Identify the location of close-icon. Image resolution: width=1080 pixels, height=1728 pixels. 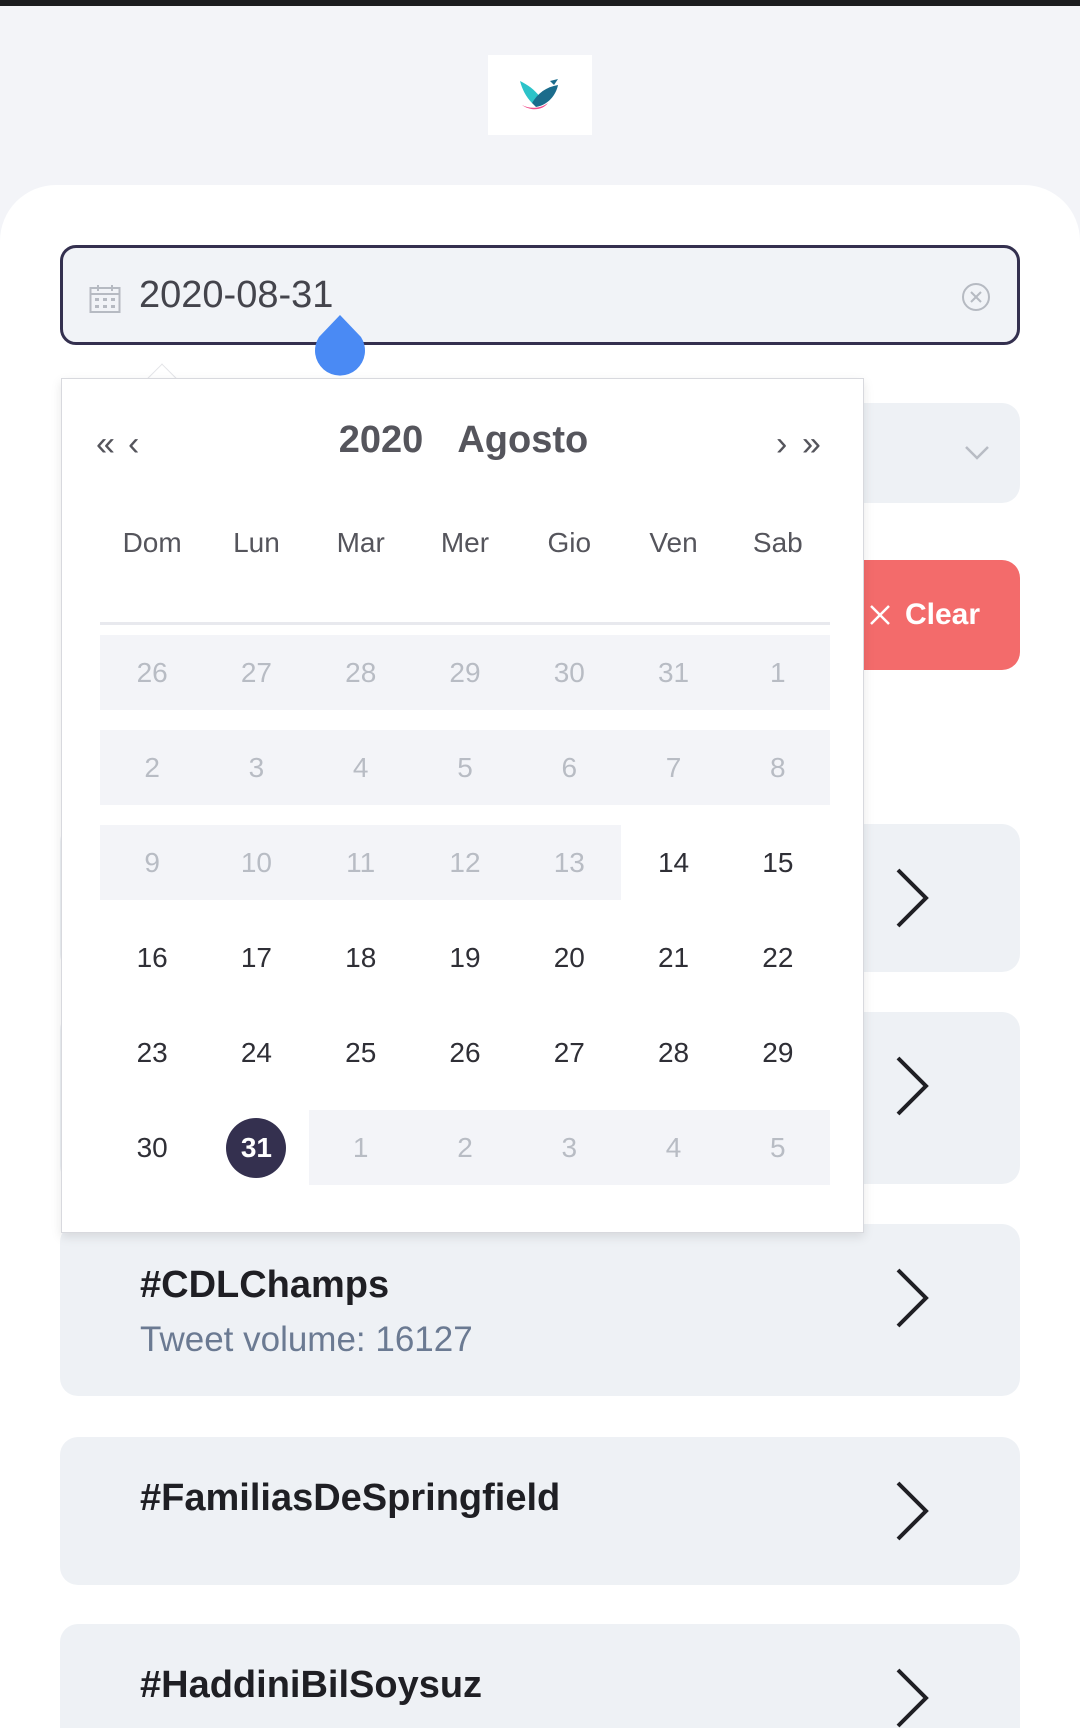
(880, 615).